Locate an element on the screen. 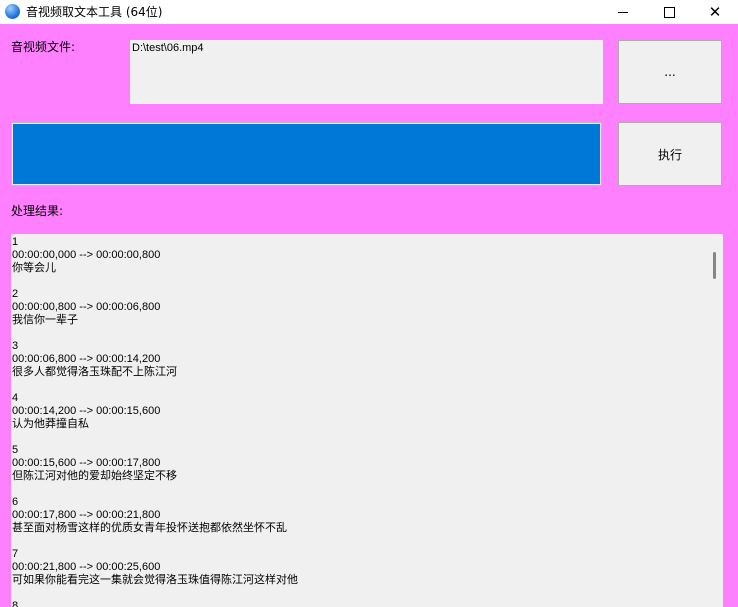 This screenshot has height=607, width=738. subtitle-text: 可如果你能看完这一集就会觉得洛玉珠值得陈江河这样对他 is located at coordinates (155, 580).